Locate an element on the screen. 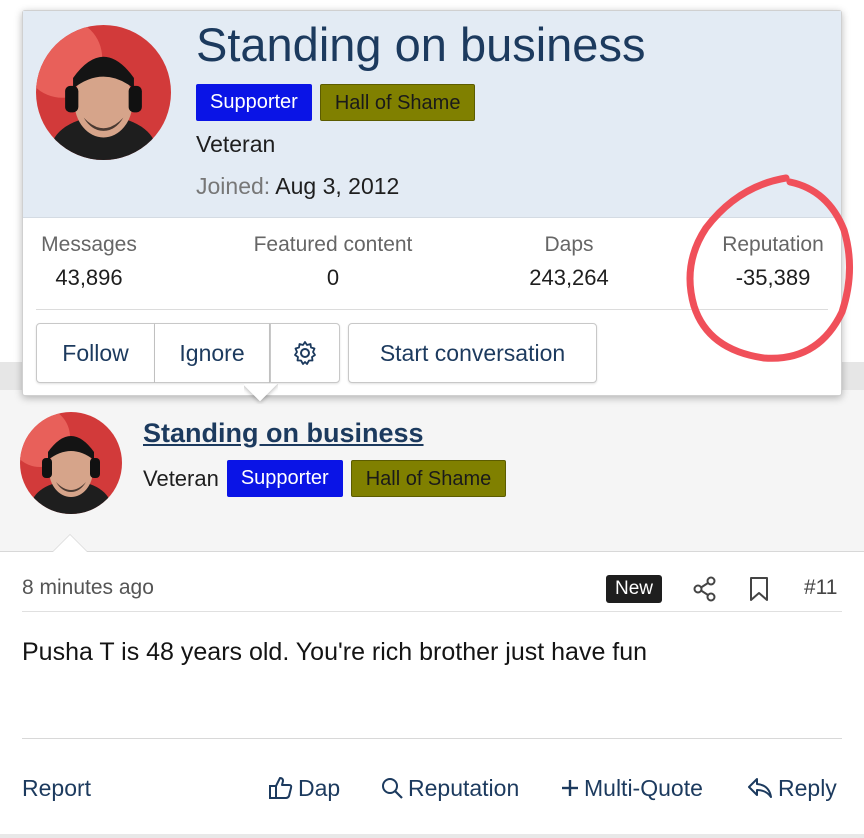  report-link: Report is located at coordinates (56, 788).